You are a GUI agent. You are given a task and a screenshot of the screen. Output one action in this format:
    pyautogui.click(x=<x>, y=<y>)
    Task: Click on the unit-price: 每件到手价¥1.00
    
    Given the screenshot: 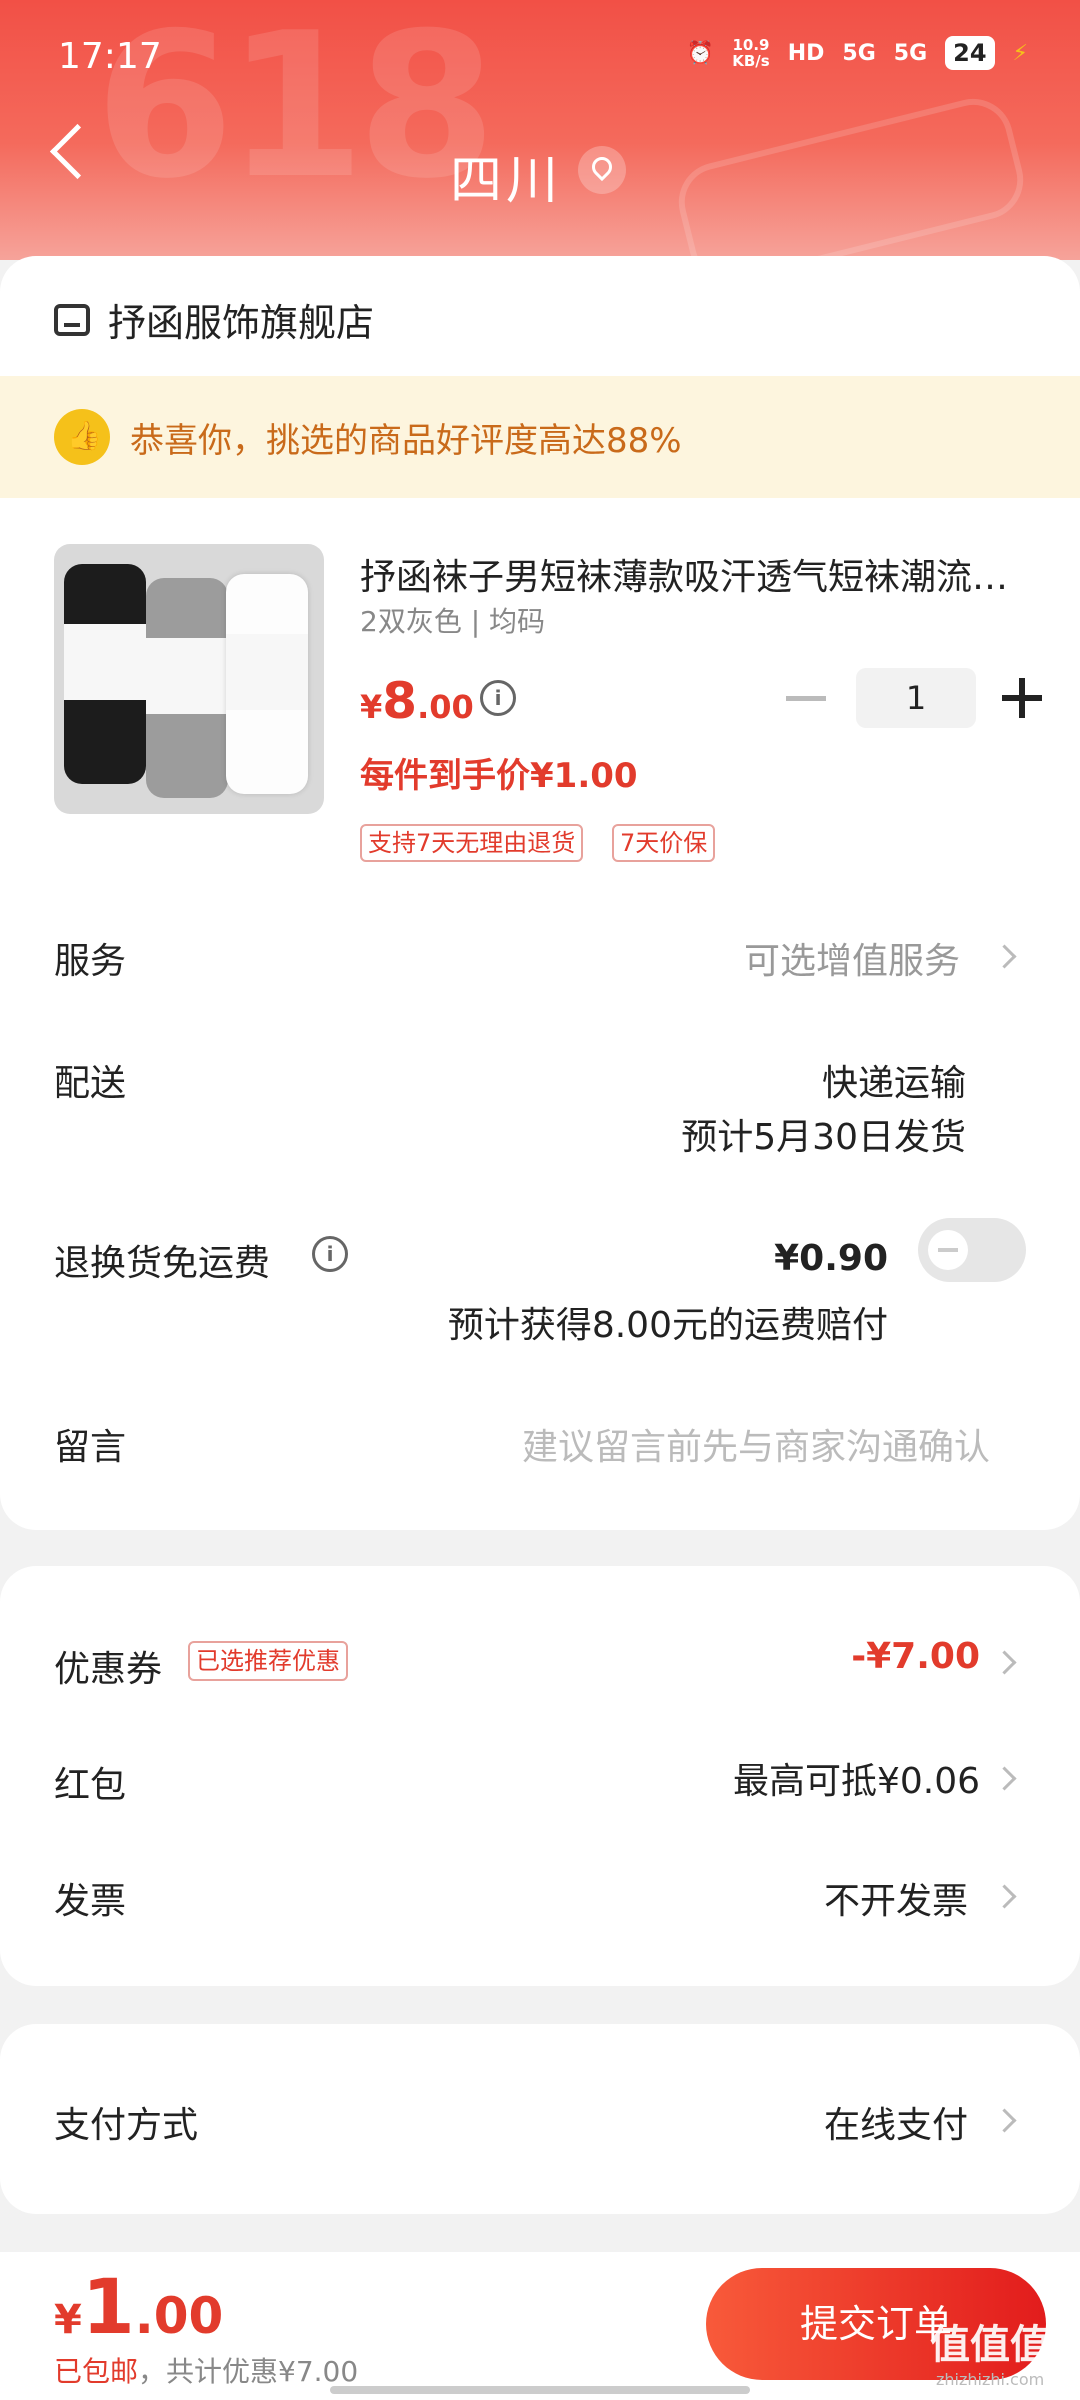 What is the action you would take?
    pyautogui.click(x=499, y=776)
    